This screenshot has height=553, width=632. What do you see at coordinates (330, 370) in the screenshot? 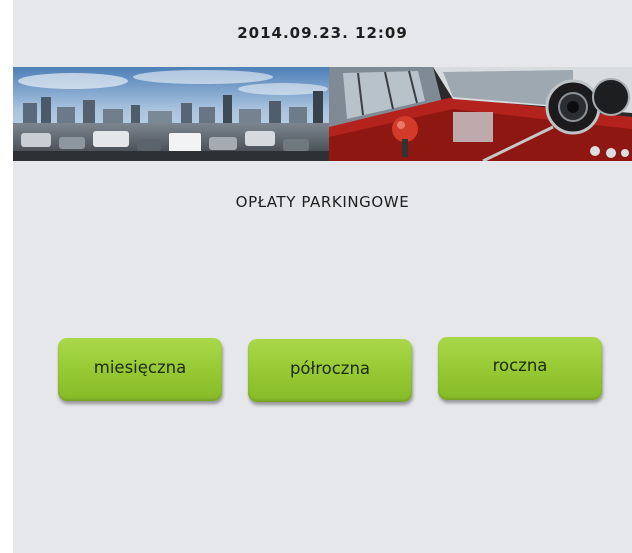
I see `half-year-fee-button: półroczna` at bounding box center [330, 370].